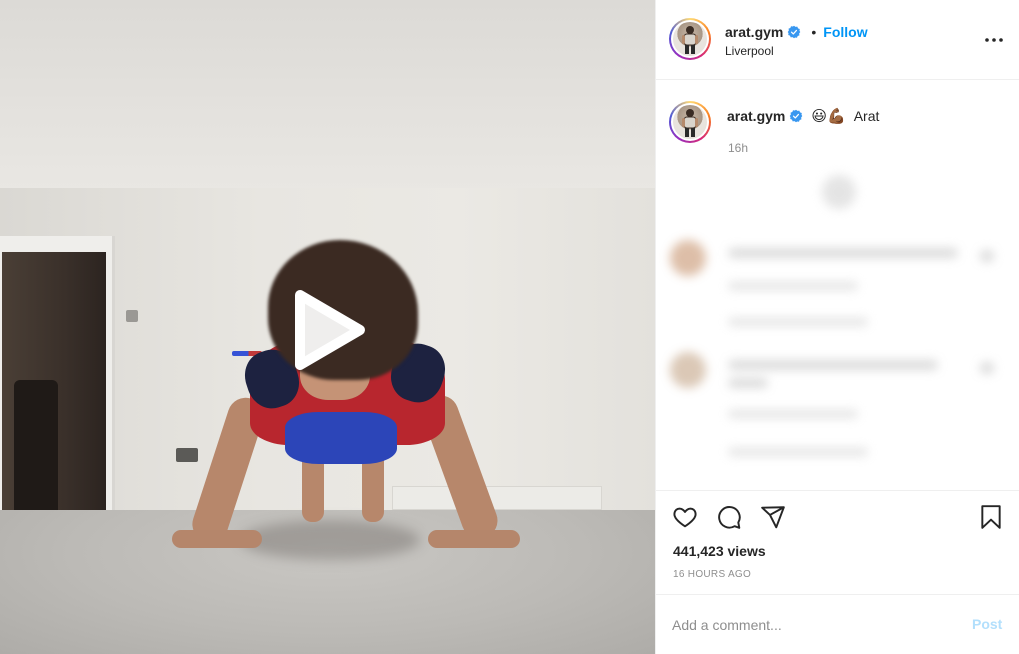  I want to click on bookmark-icon, so click(991, 517).